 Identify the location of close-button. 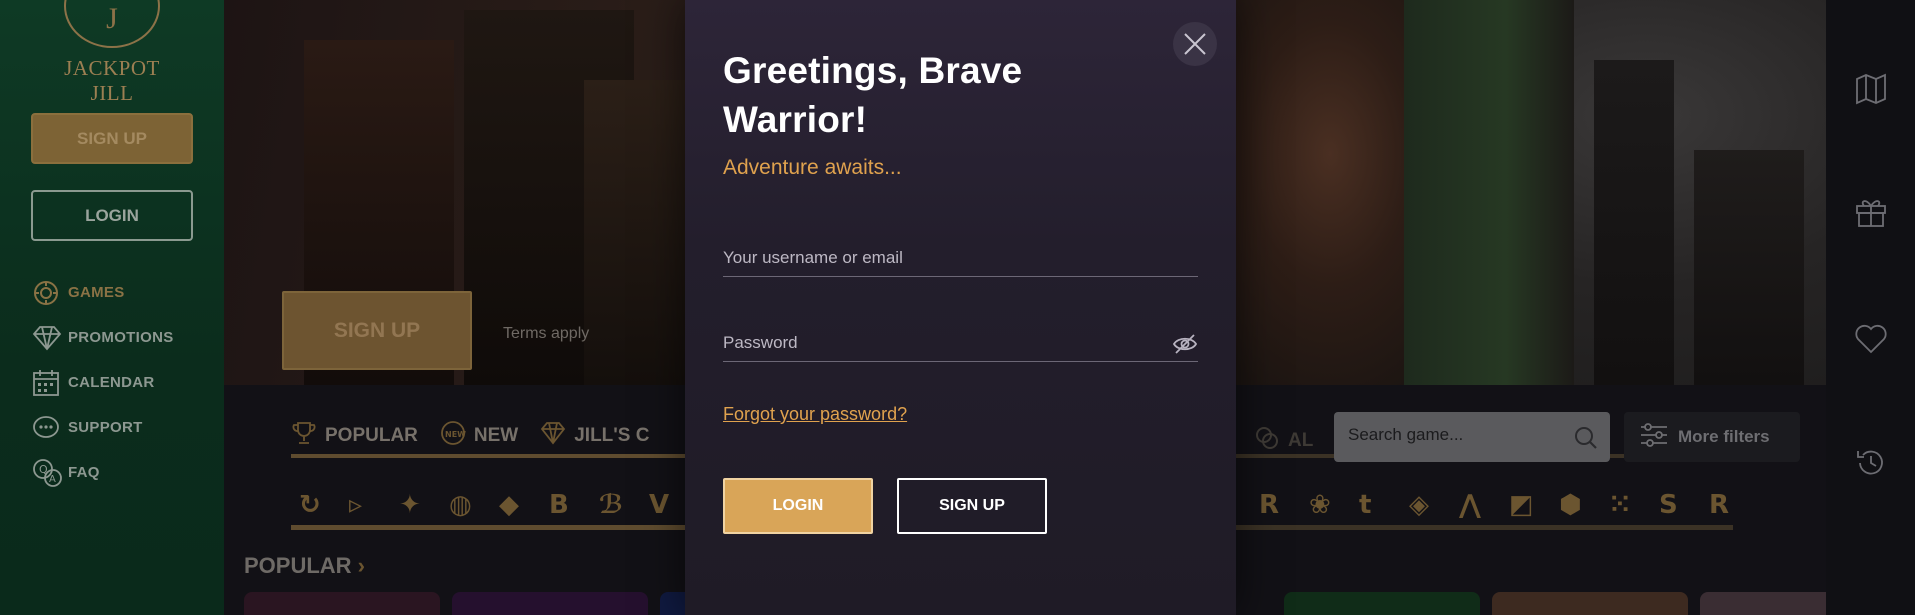
(1195, 44).